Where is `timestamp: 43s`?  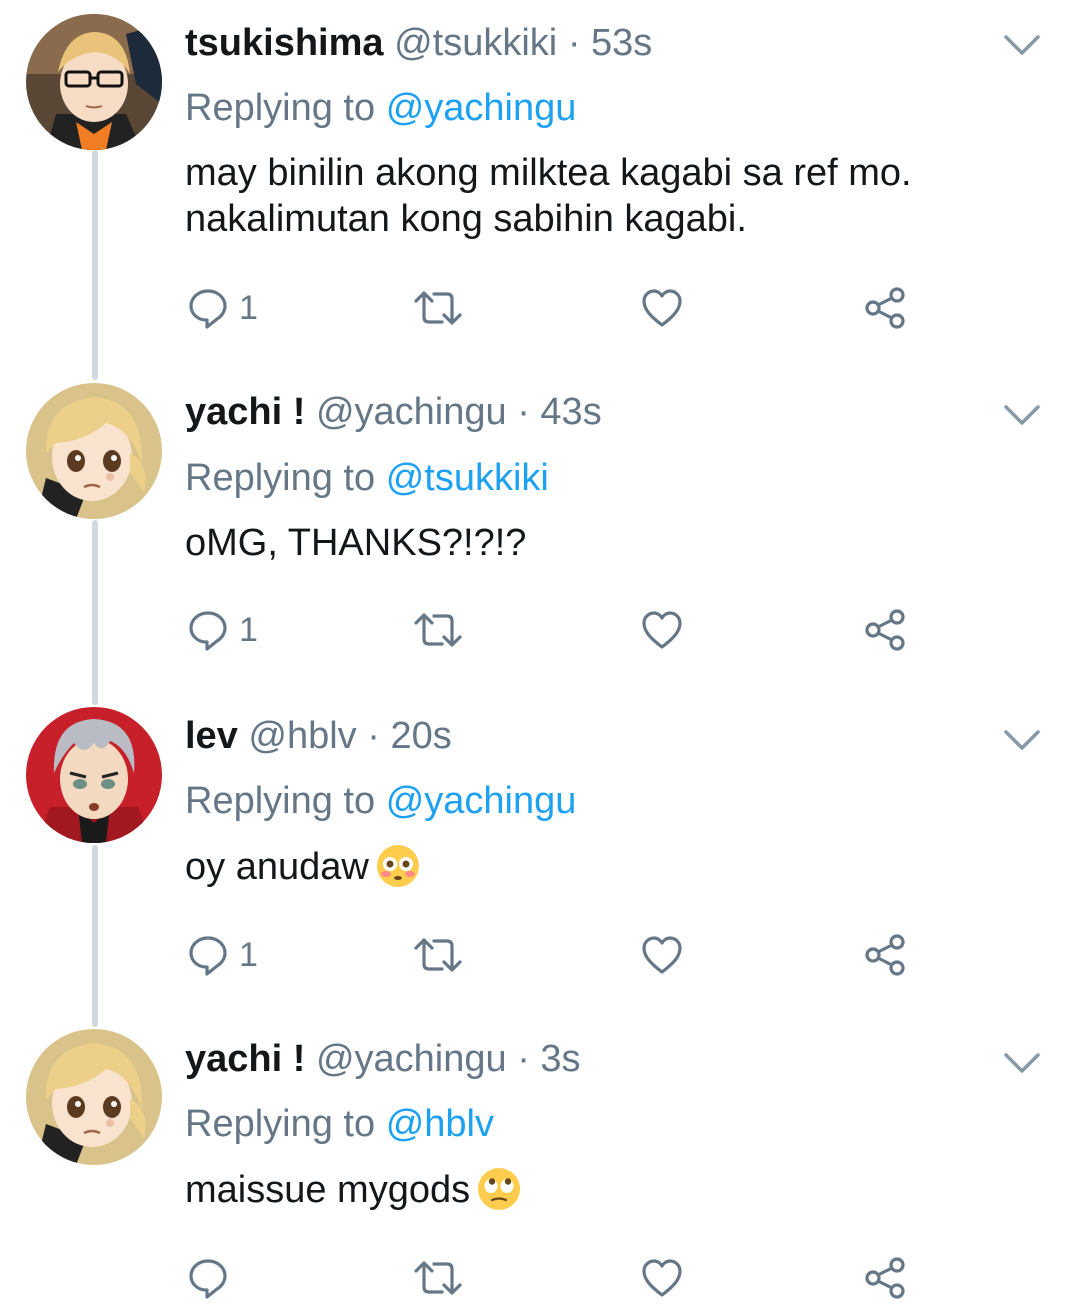
timestamp: 43s is located at coordinates (570, 412).